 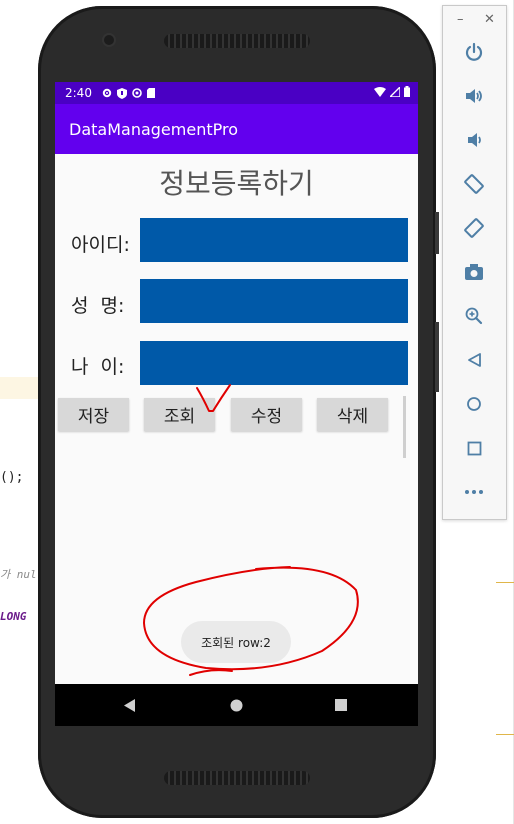 I want to click on emulator-toolbar: – ✕, so click(x=474, y=262).